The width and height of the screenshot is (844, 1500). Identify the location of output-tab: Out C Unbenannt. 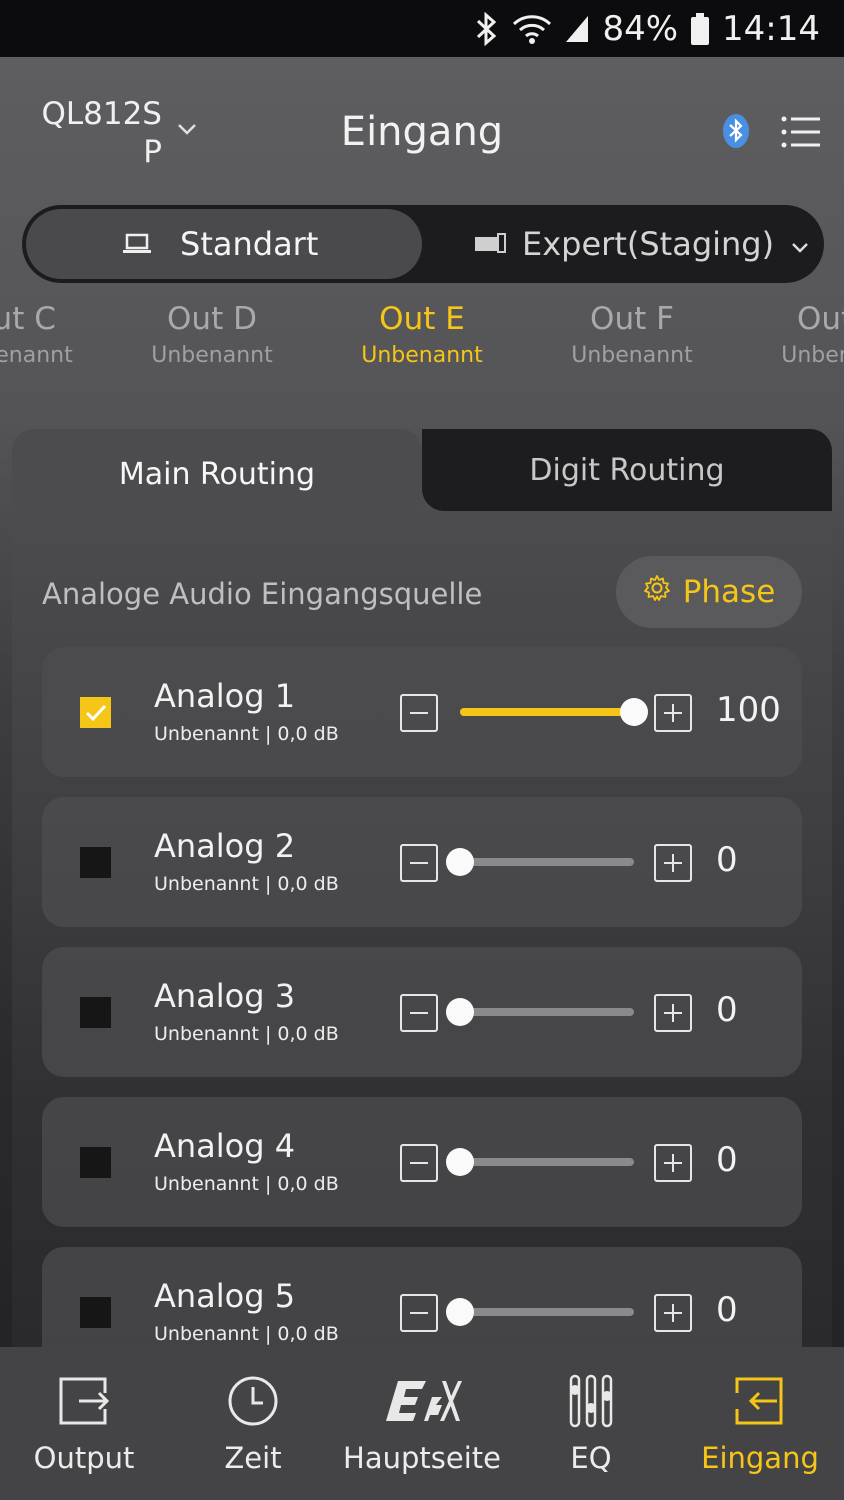
(56, 334).